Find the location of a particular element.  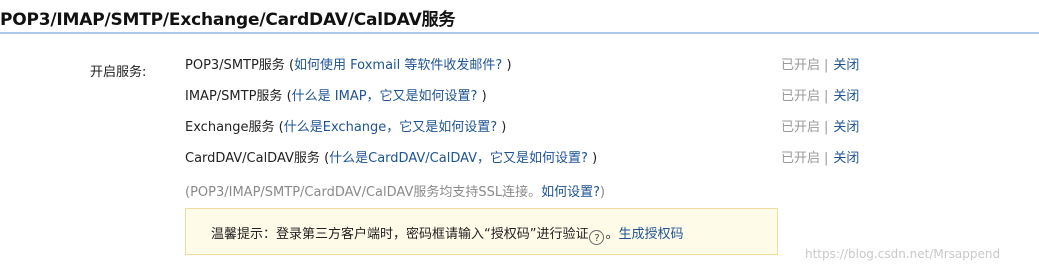

tip-text: 温馨提示：登录第三方客户端时，密码框请输入“授权码”进行验证? 。生成授权码 is located at coordinates (447, 236).